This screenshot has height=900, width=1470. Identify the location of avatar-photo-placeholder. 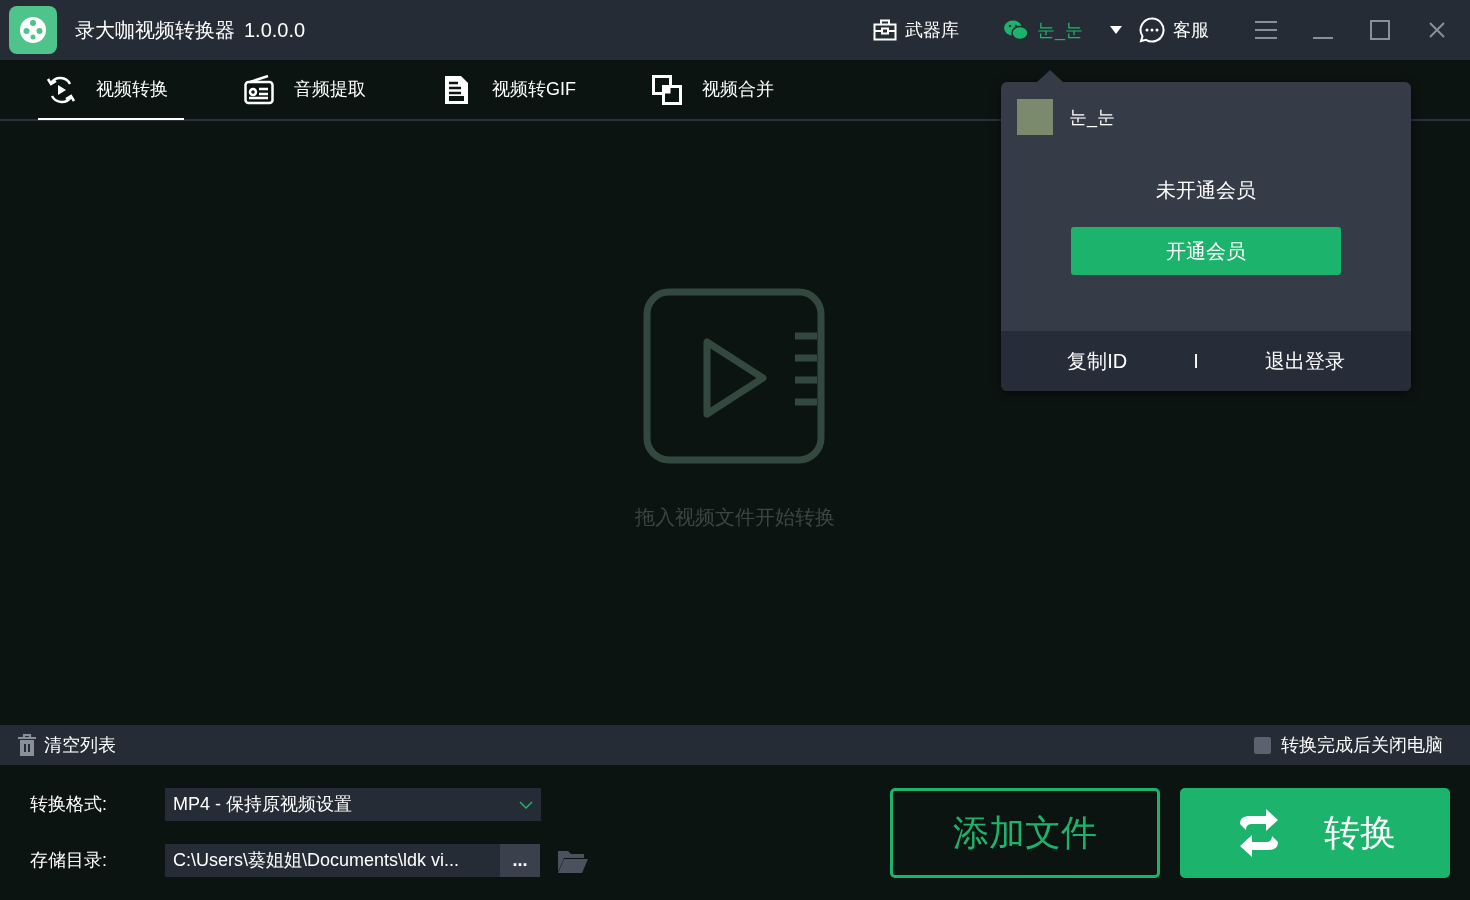
(1035, 117).